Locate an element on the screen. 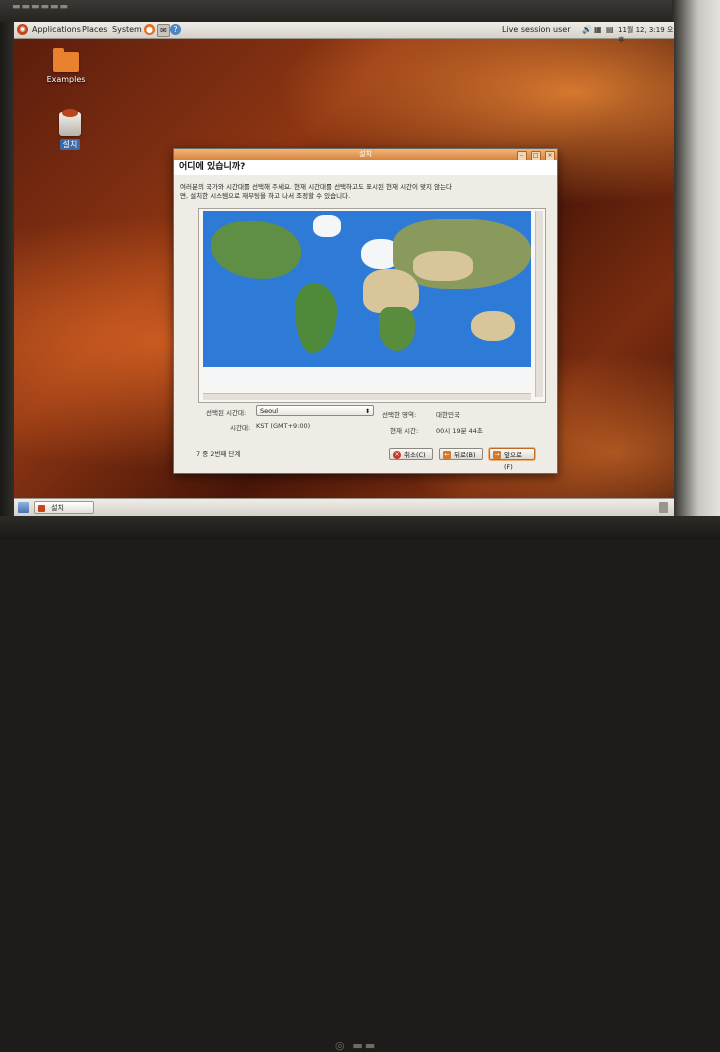 This screenshot has height=1052, width=720. desktop-icon-install: 설치 is located at coordinates (70, 129).